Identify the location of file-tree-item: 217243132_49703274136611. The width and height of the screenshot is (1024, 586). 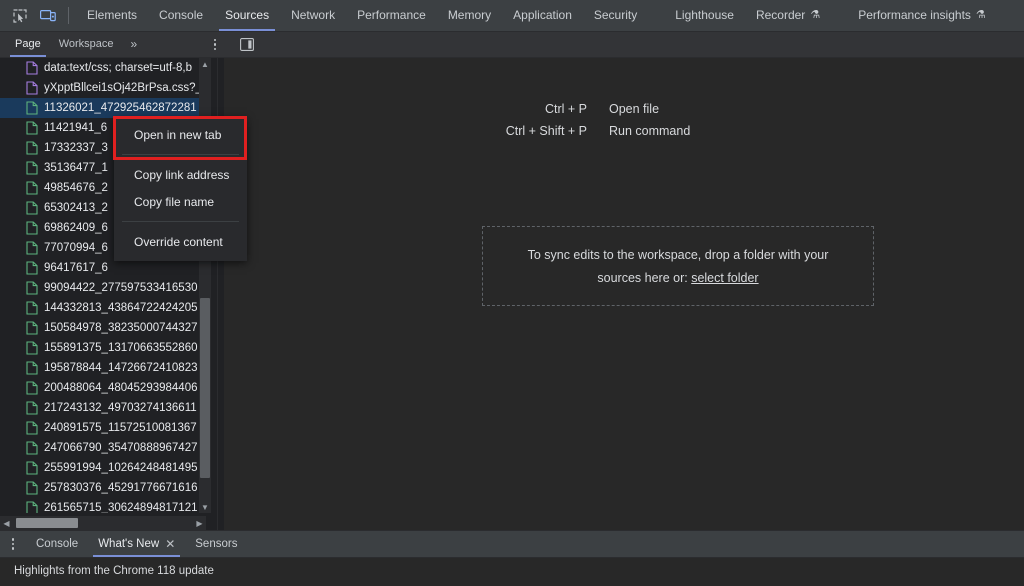
(103, 408).